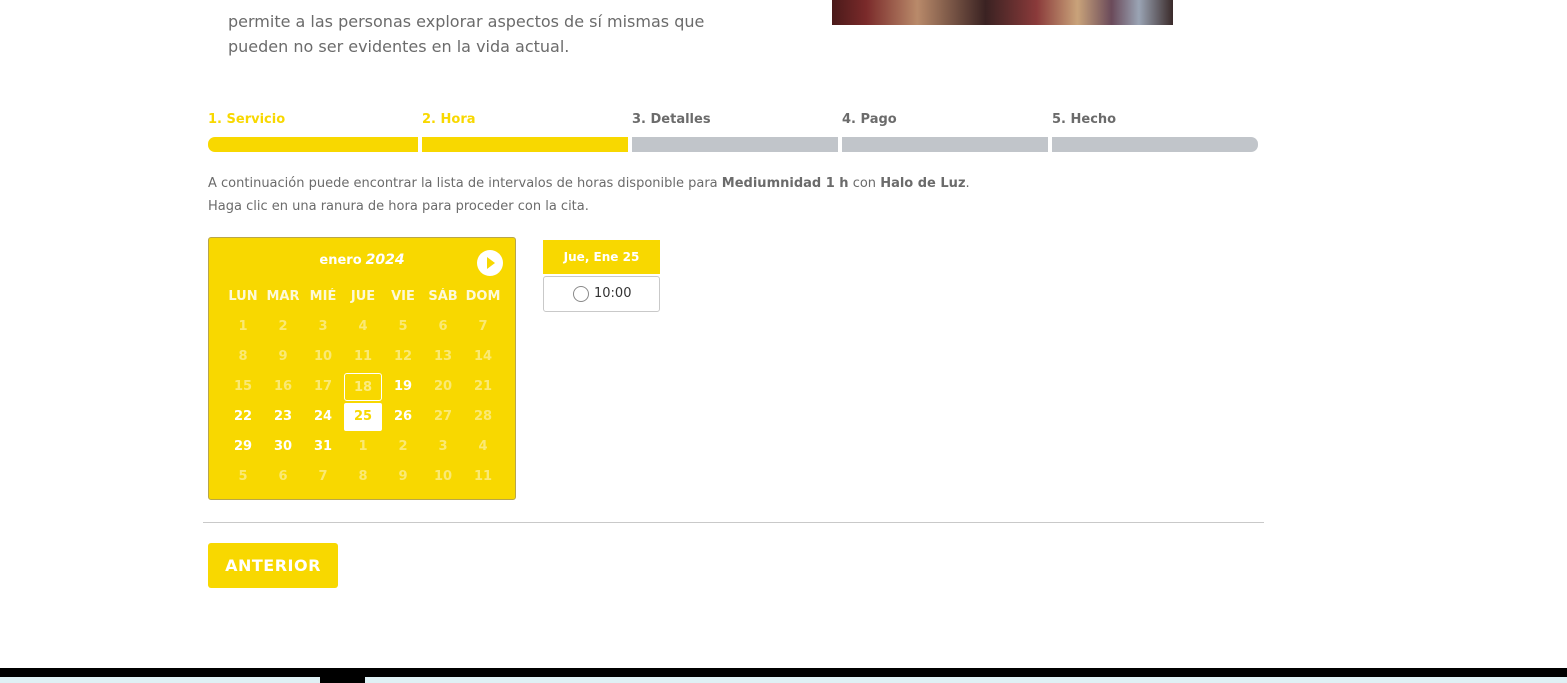 The height and width of the screenshot is (683, 1567). Describe the element at coordinates (247, 119) in the screenshot. I see `step-label: 1. Servicio` at that location.